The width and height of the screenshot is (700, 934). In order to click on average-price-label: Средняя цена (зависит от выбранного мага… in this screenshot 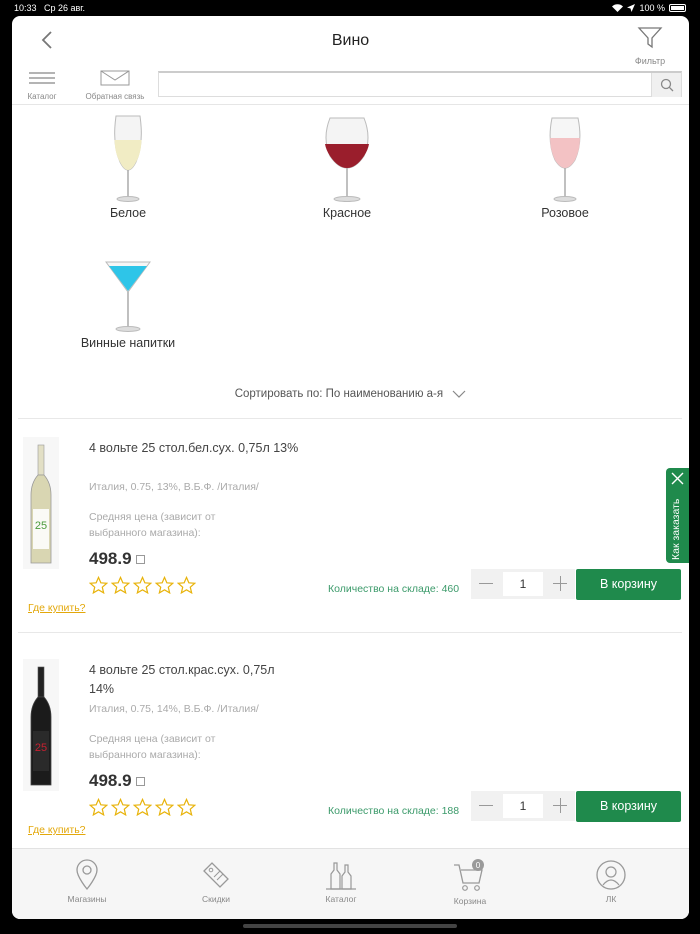, I will do `click(152, 525)`.